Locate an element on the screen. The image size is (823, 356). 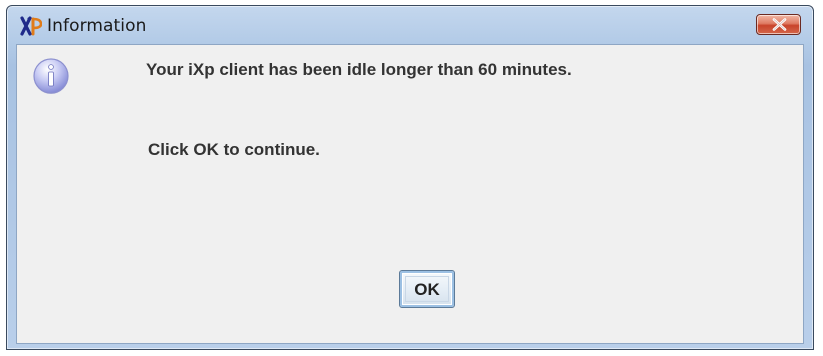
close-icon is located at coordinates (779, 24).